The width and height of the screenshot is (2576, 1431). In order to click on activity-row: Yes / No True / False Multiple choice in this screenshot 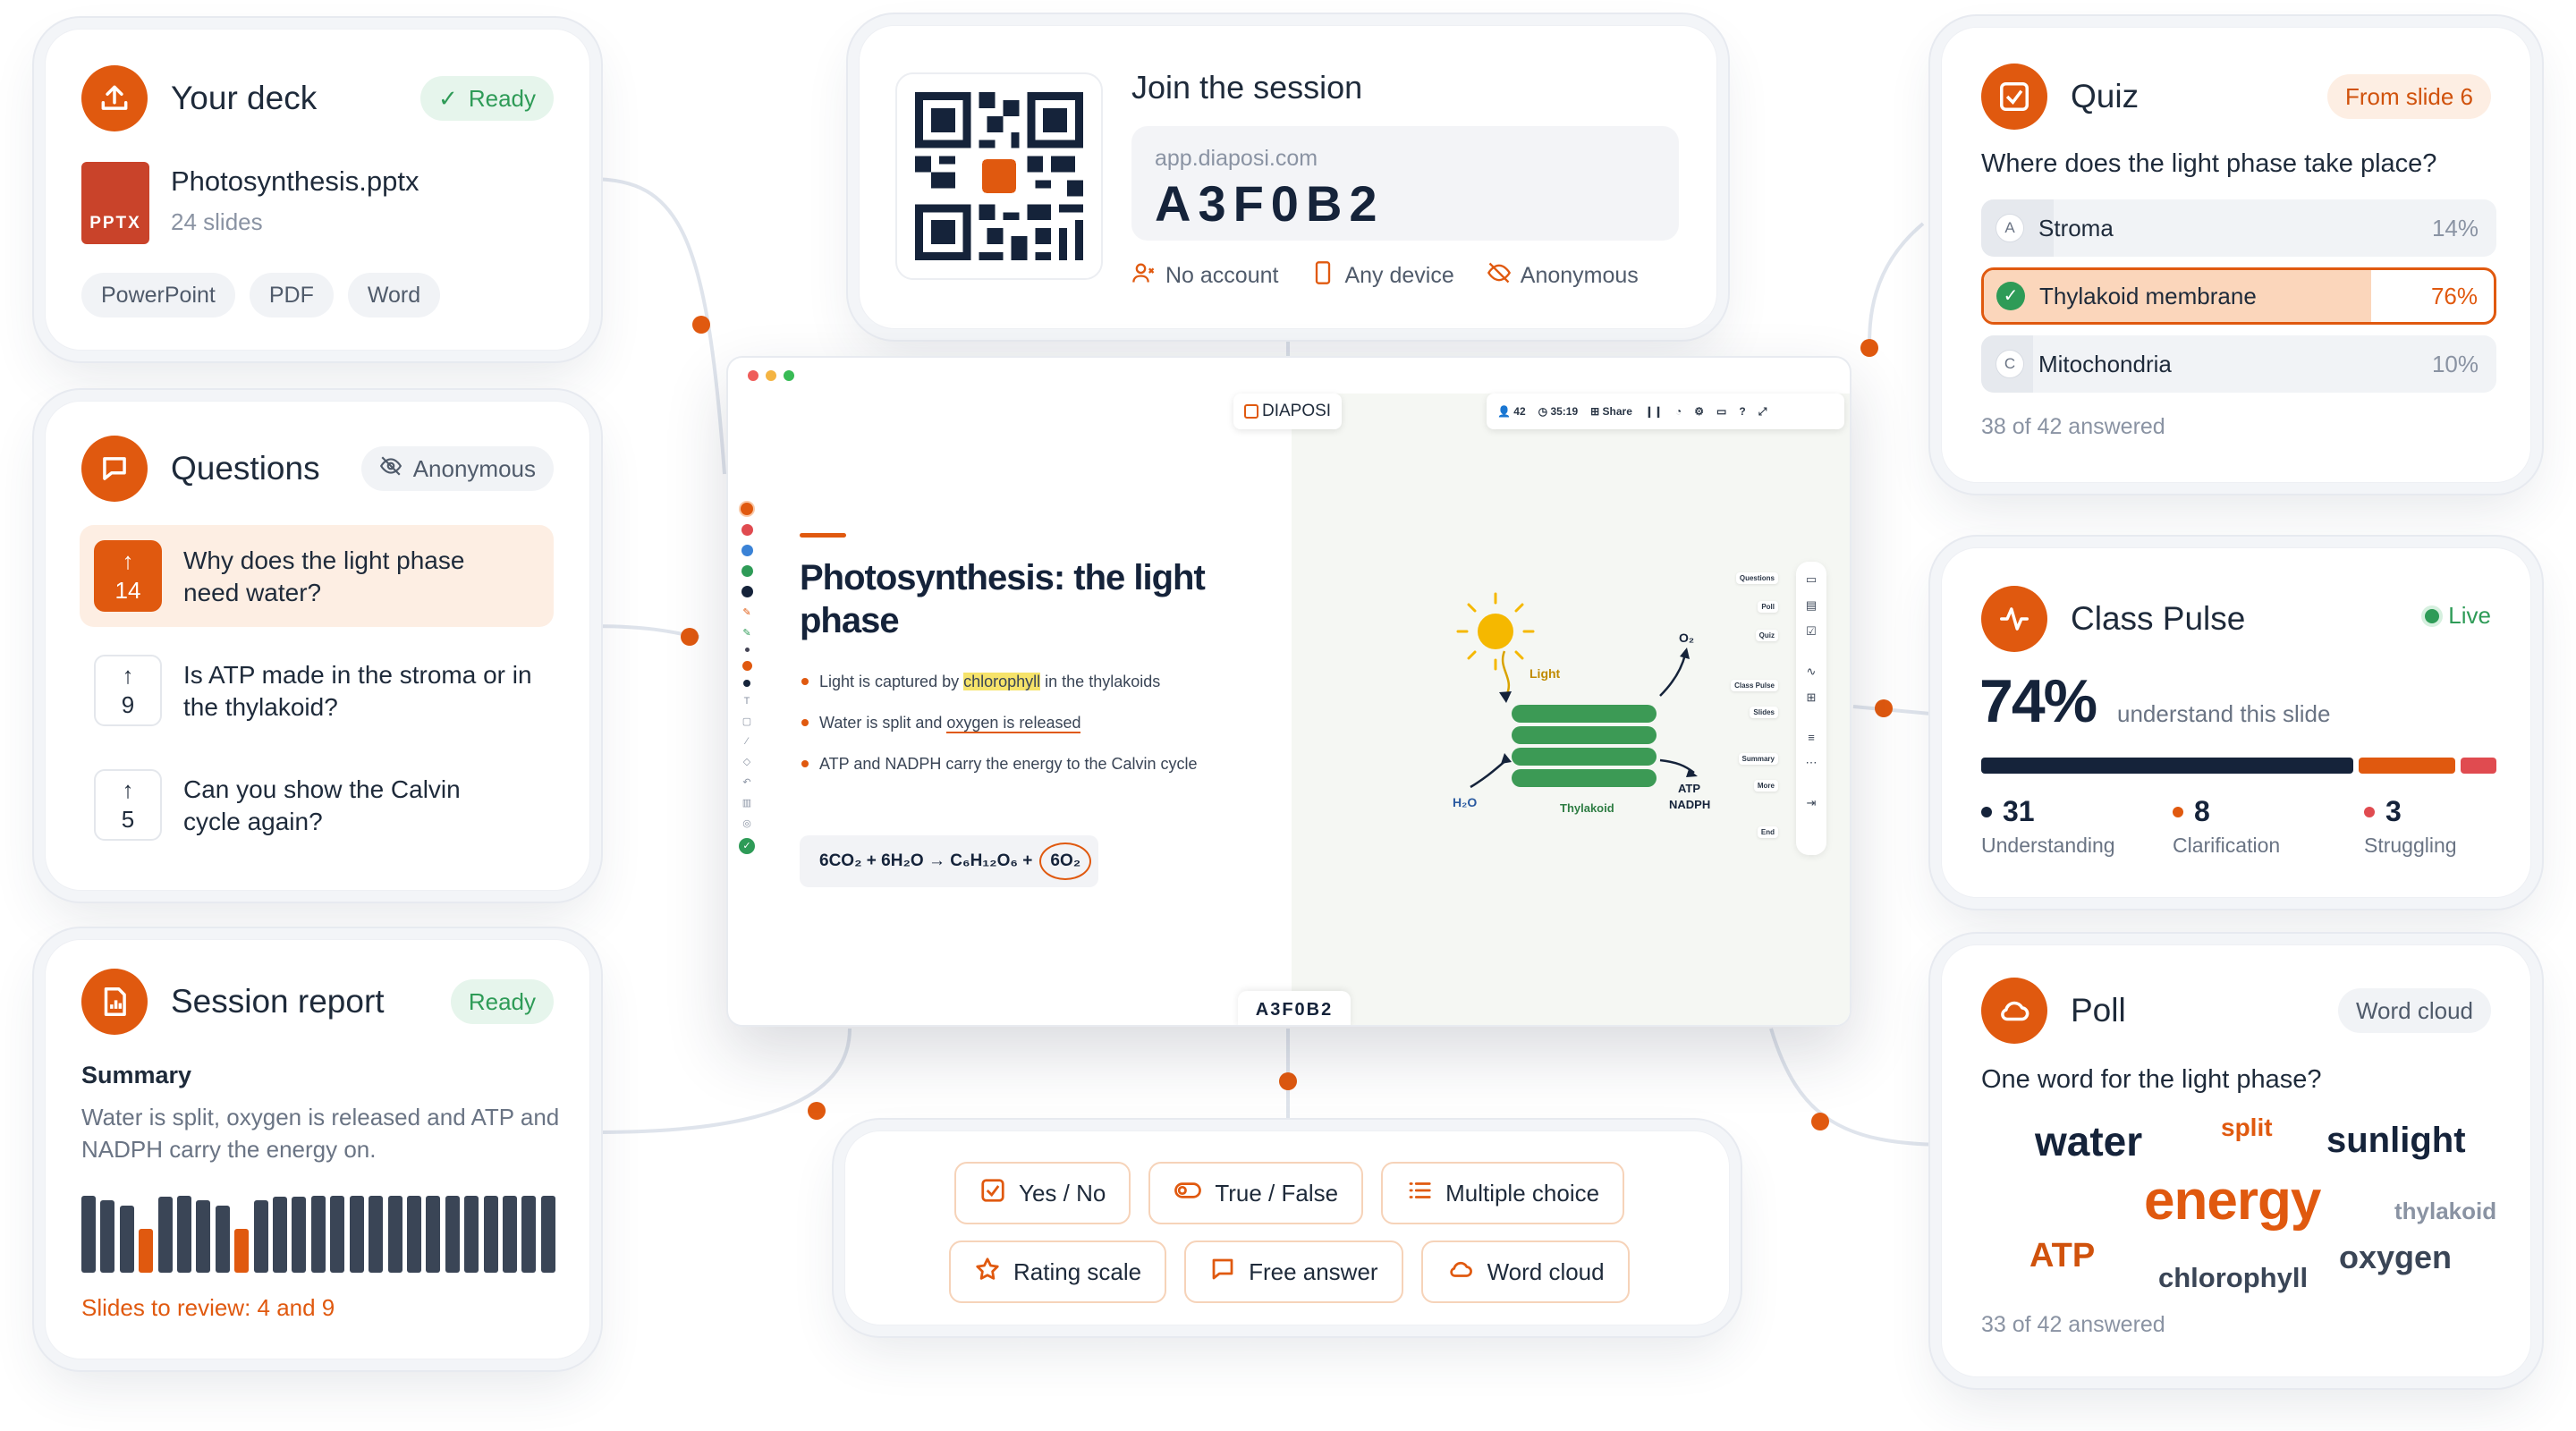, I will do `click(1289, 1193)`.